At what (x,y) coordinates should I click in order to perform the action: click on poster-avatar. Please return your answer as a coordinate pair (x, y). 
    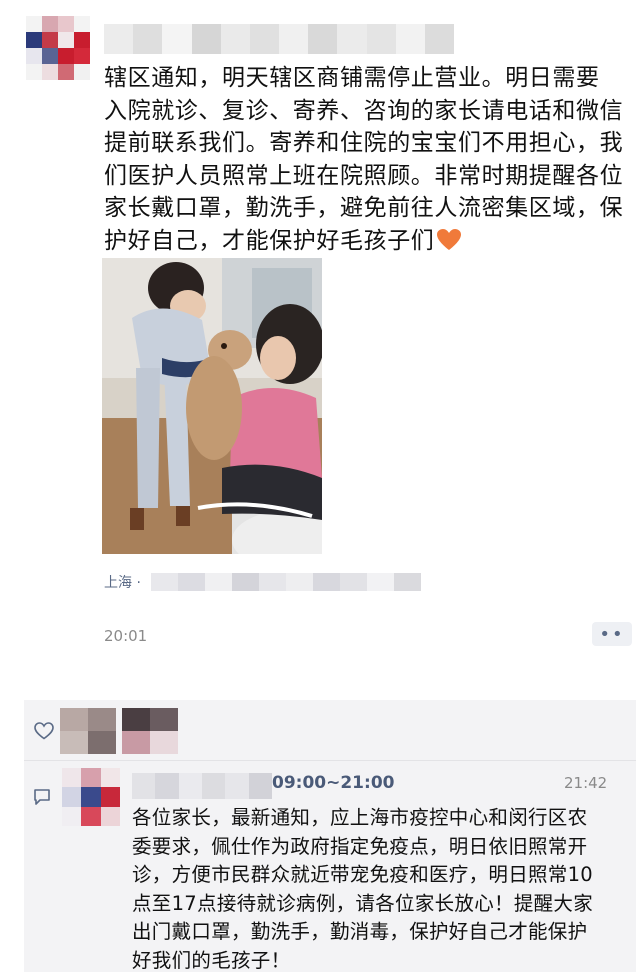
    Looking at the image, I should click on (58, 48).